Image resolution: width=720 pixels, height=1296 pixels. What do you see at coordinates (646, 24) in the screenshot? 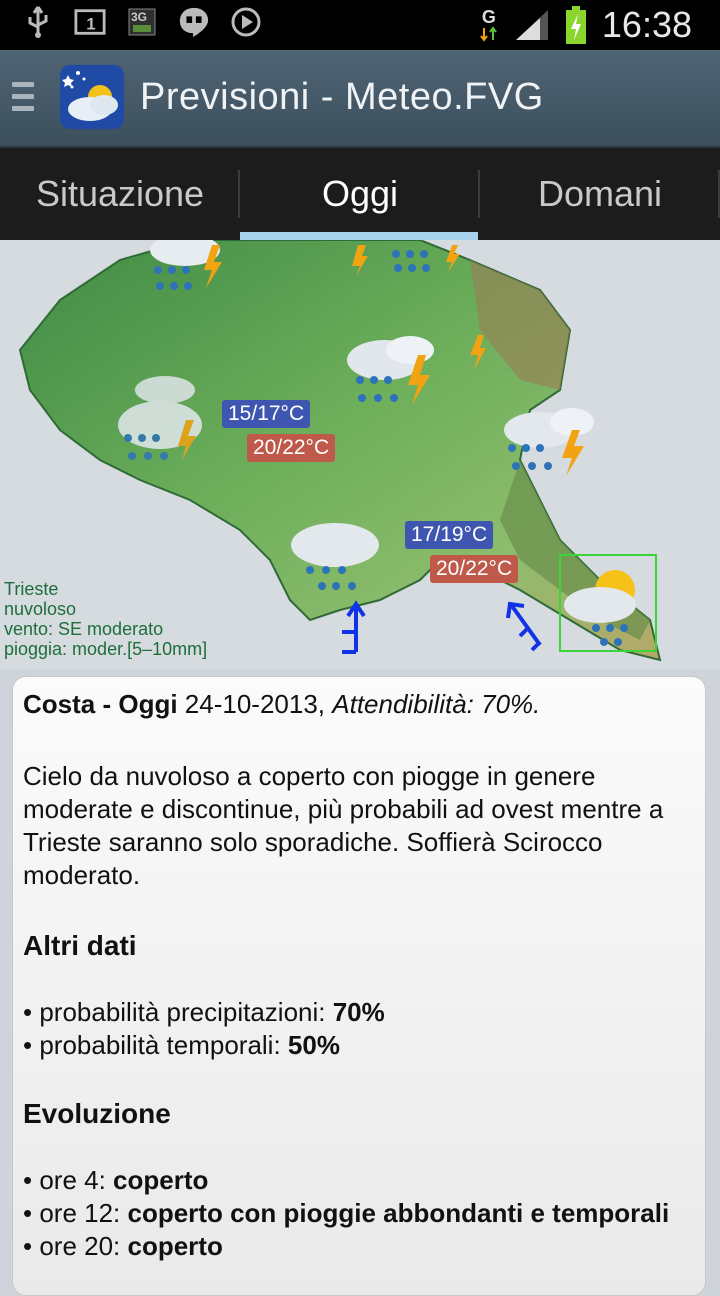
I see `clock: 16:38` at bounding box center [646, 24].